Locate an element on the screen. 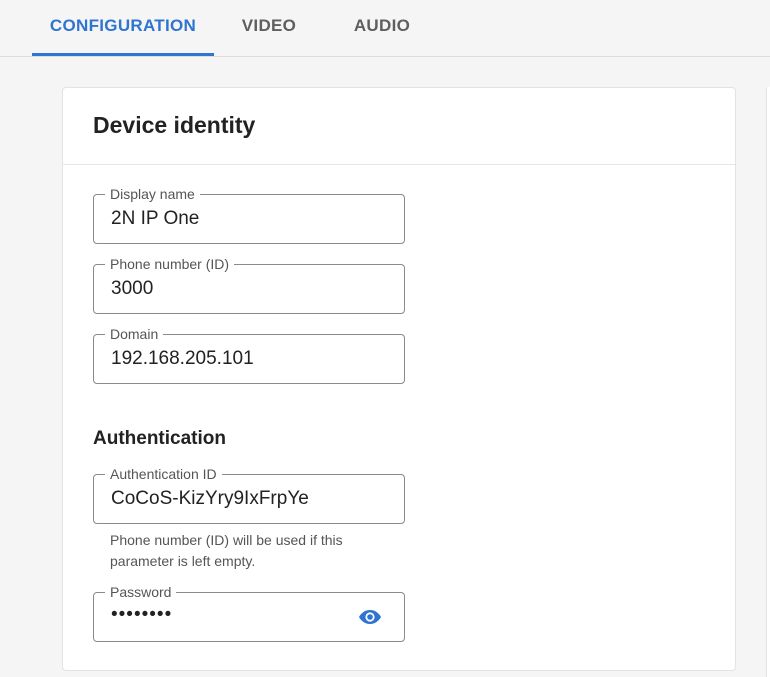  tab-audio: AUDIO is located at coordinates (382, 28).